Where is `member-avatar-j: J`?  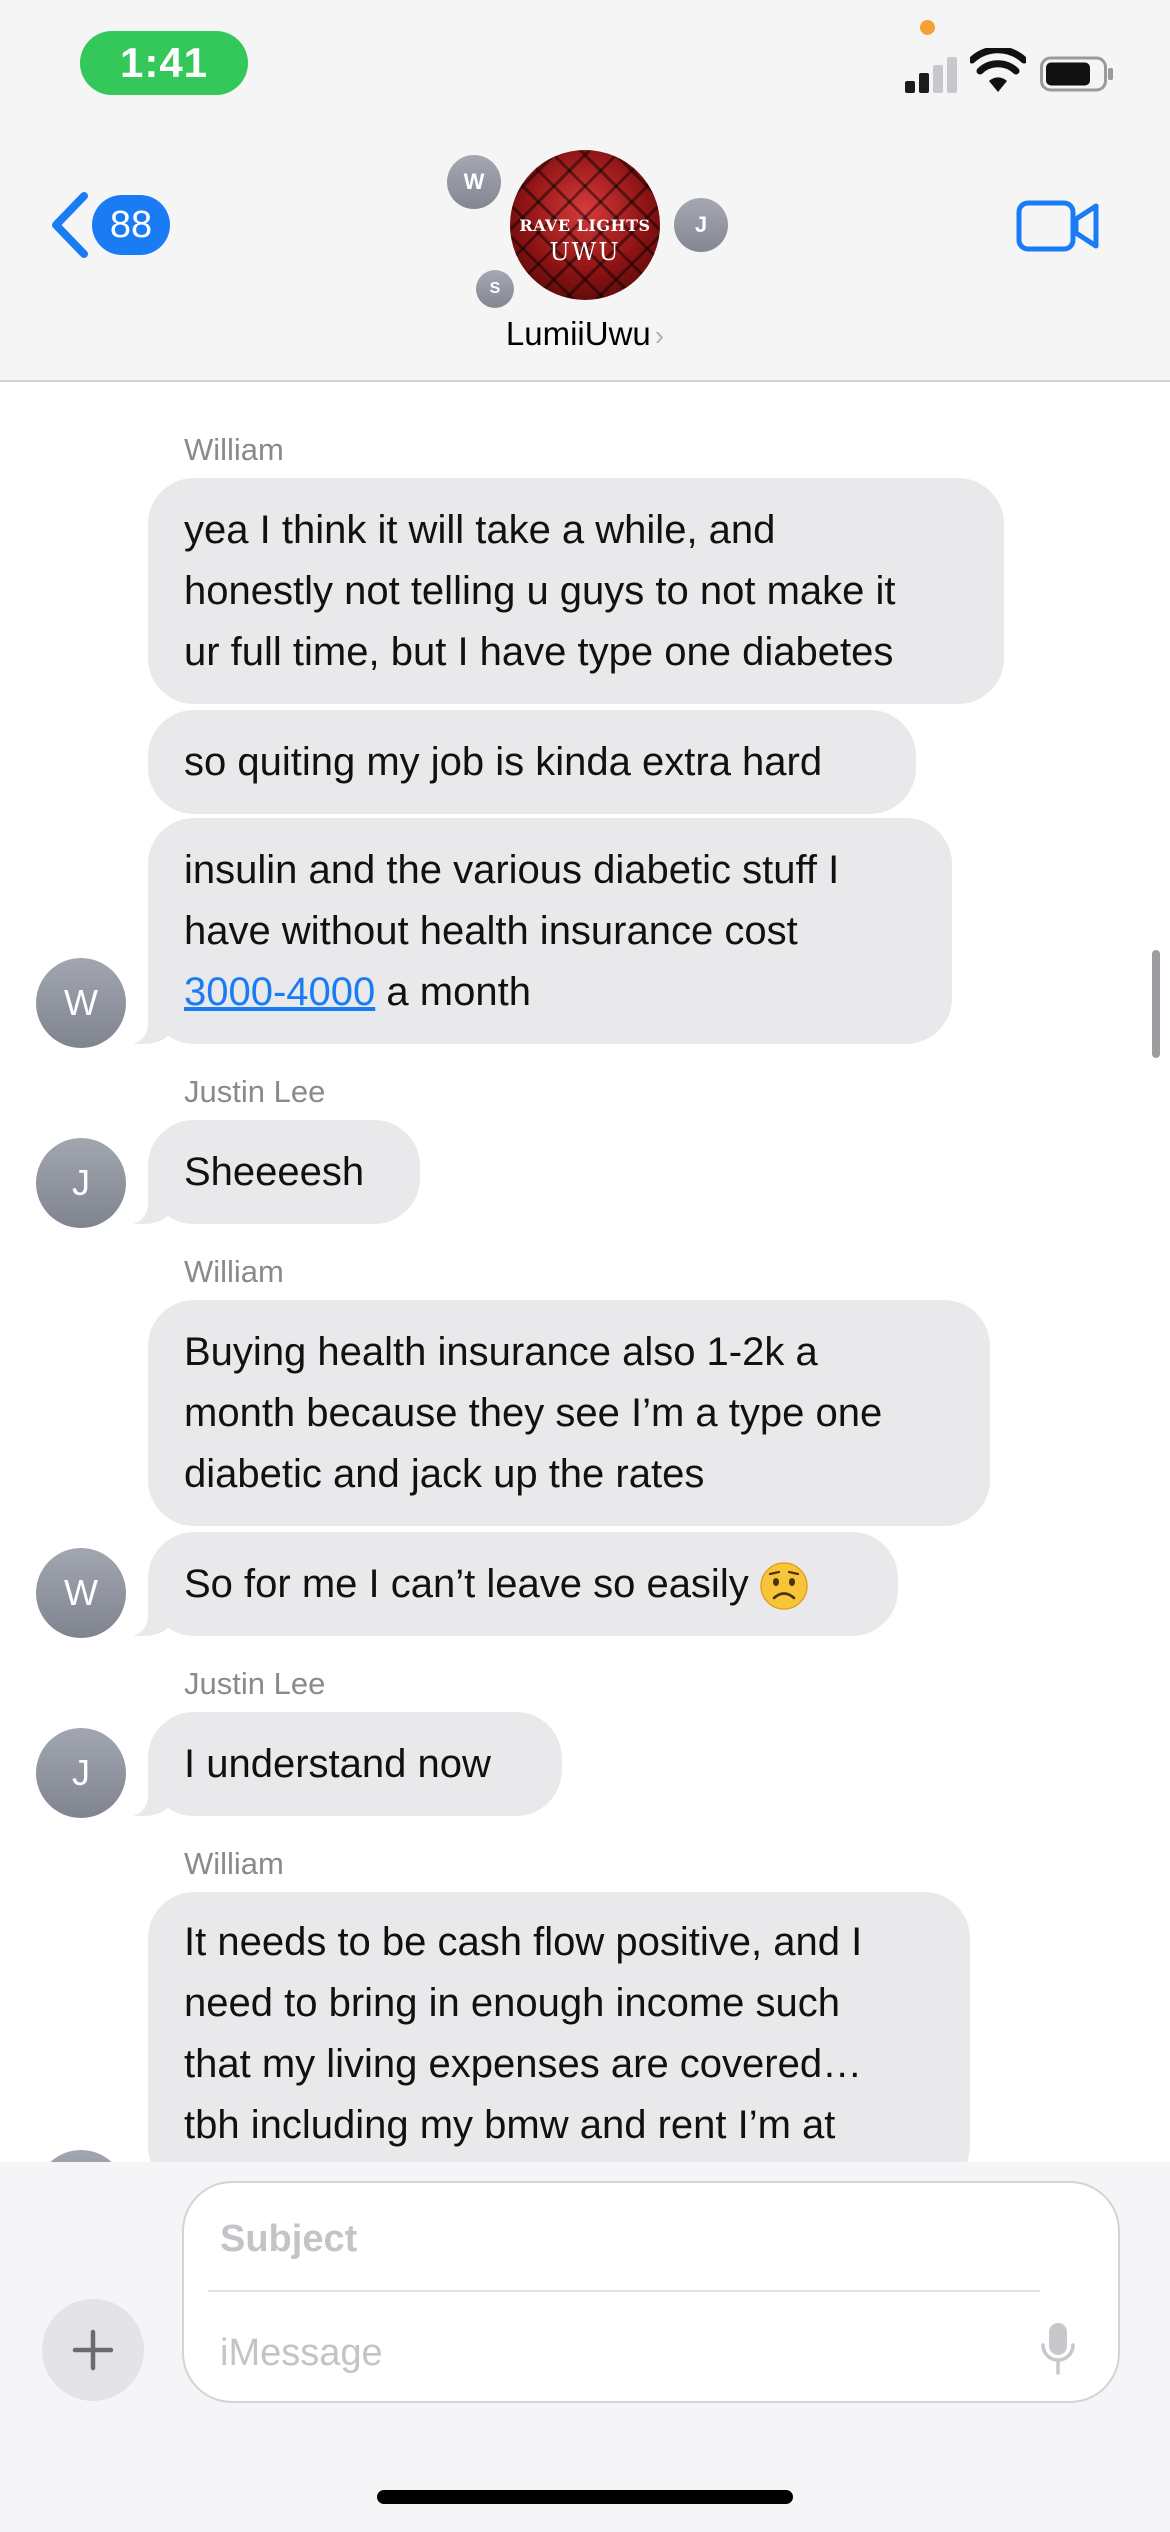 member-avatar-j: J is located at coordinates (701, 225).